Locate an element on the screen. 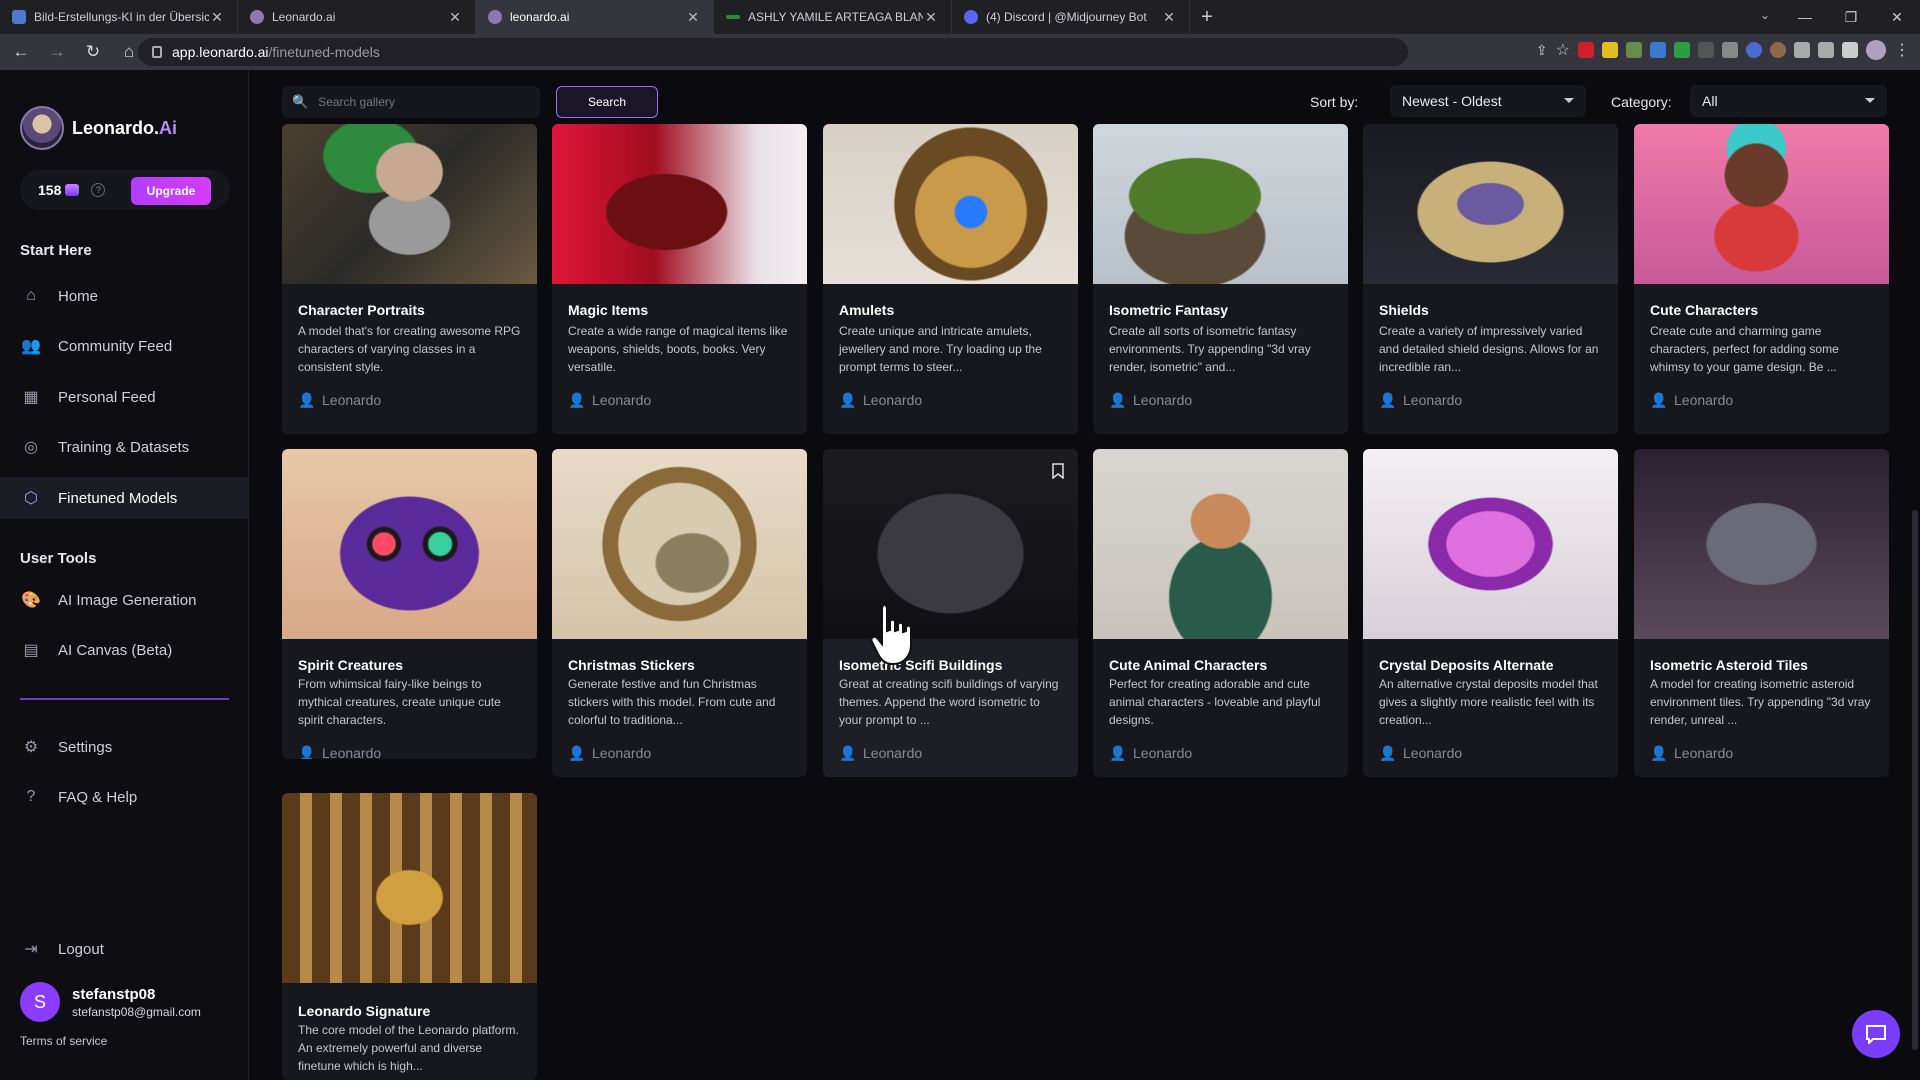  menu-icon: ⋮ is located at coordinates (1902, 50).